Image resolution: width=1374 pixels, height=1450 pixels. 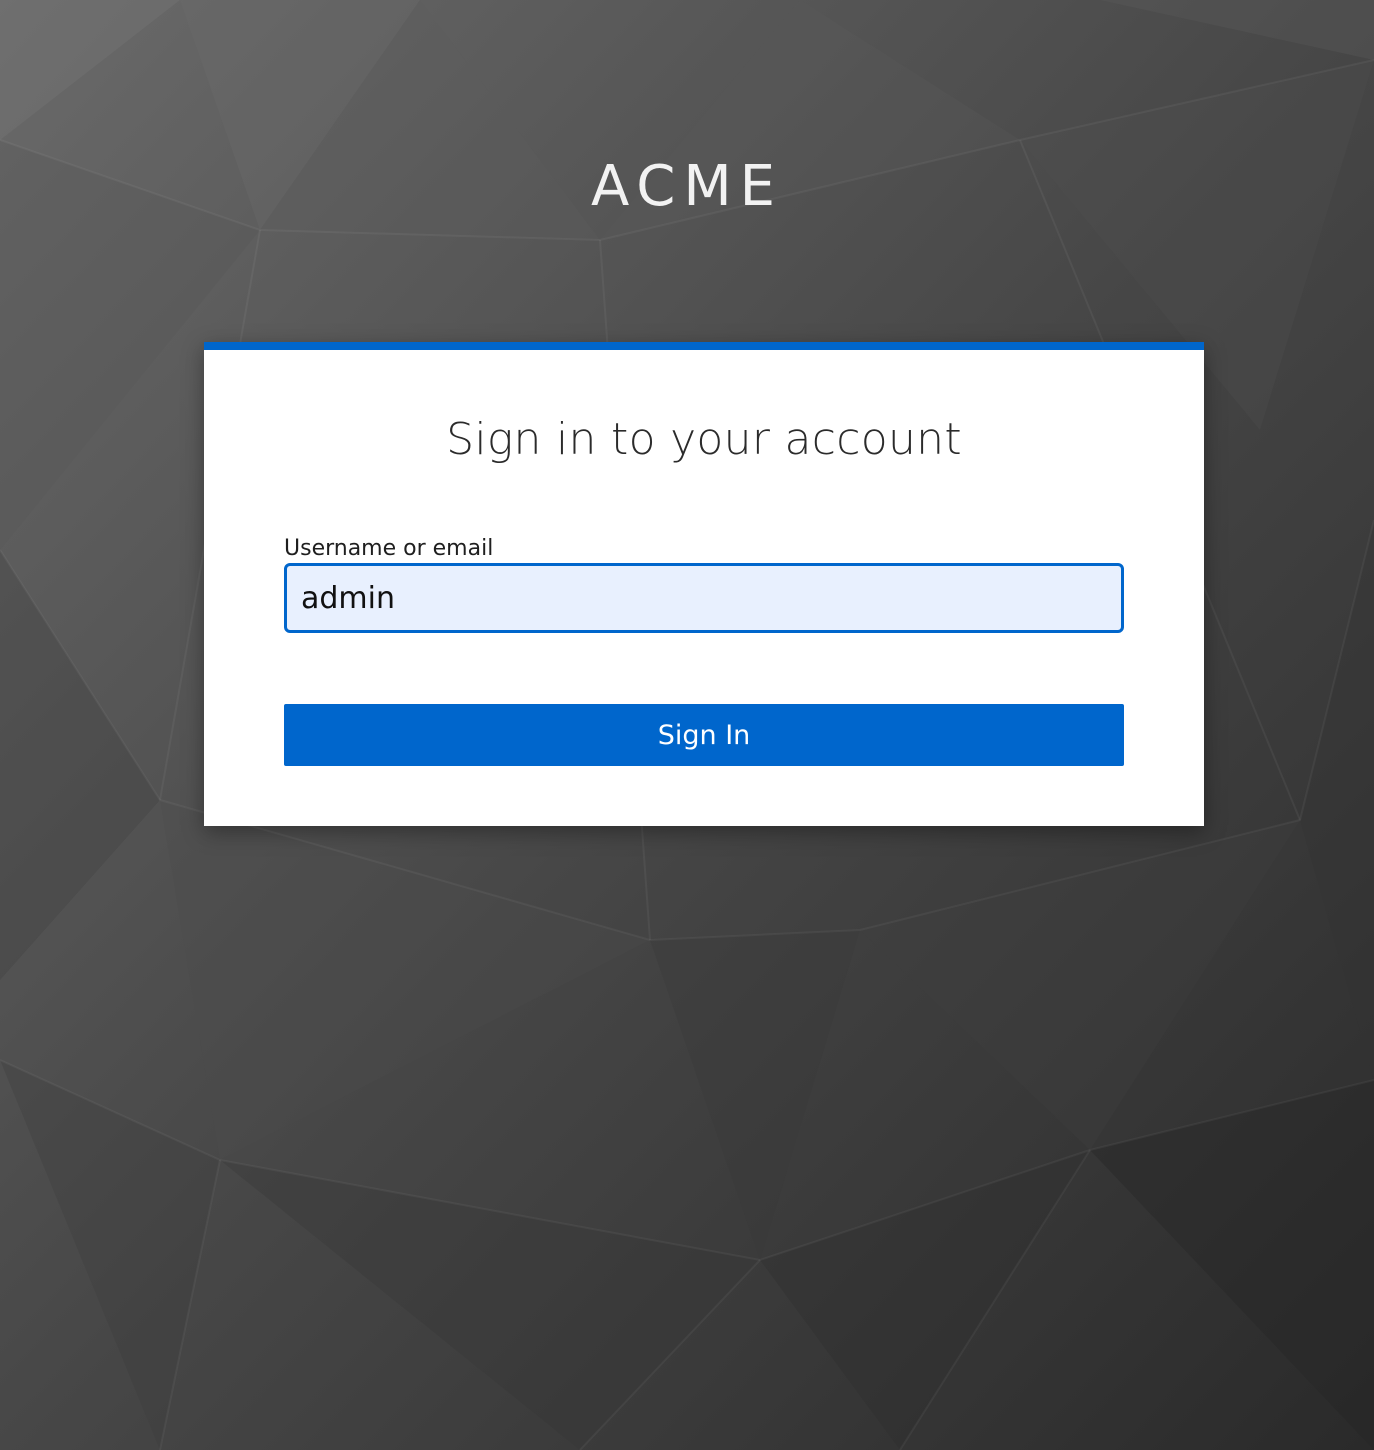 I want to click on username-label: Username or email, so click(x=389, y=548).